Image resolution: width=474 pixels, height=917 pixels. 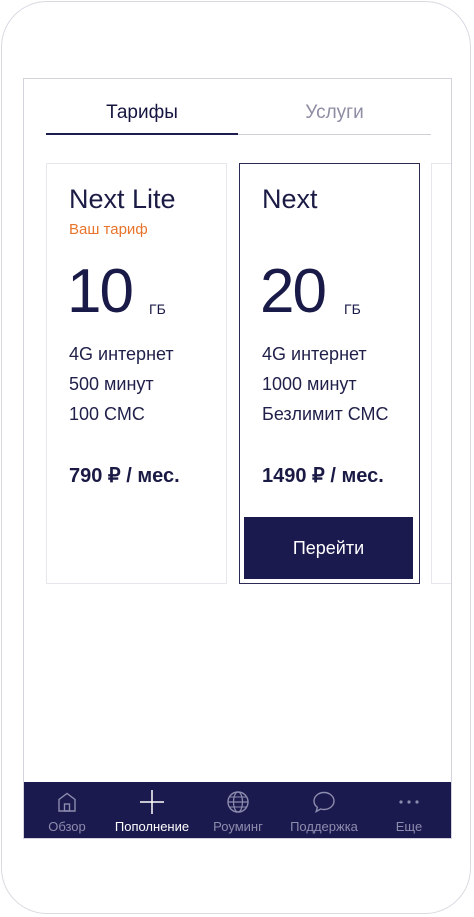 What do you see at coordinates (325, 414) in the screenshot?
I see `feature-sms: Безлимит СМС` at bounding box center [325, 414].